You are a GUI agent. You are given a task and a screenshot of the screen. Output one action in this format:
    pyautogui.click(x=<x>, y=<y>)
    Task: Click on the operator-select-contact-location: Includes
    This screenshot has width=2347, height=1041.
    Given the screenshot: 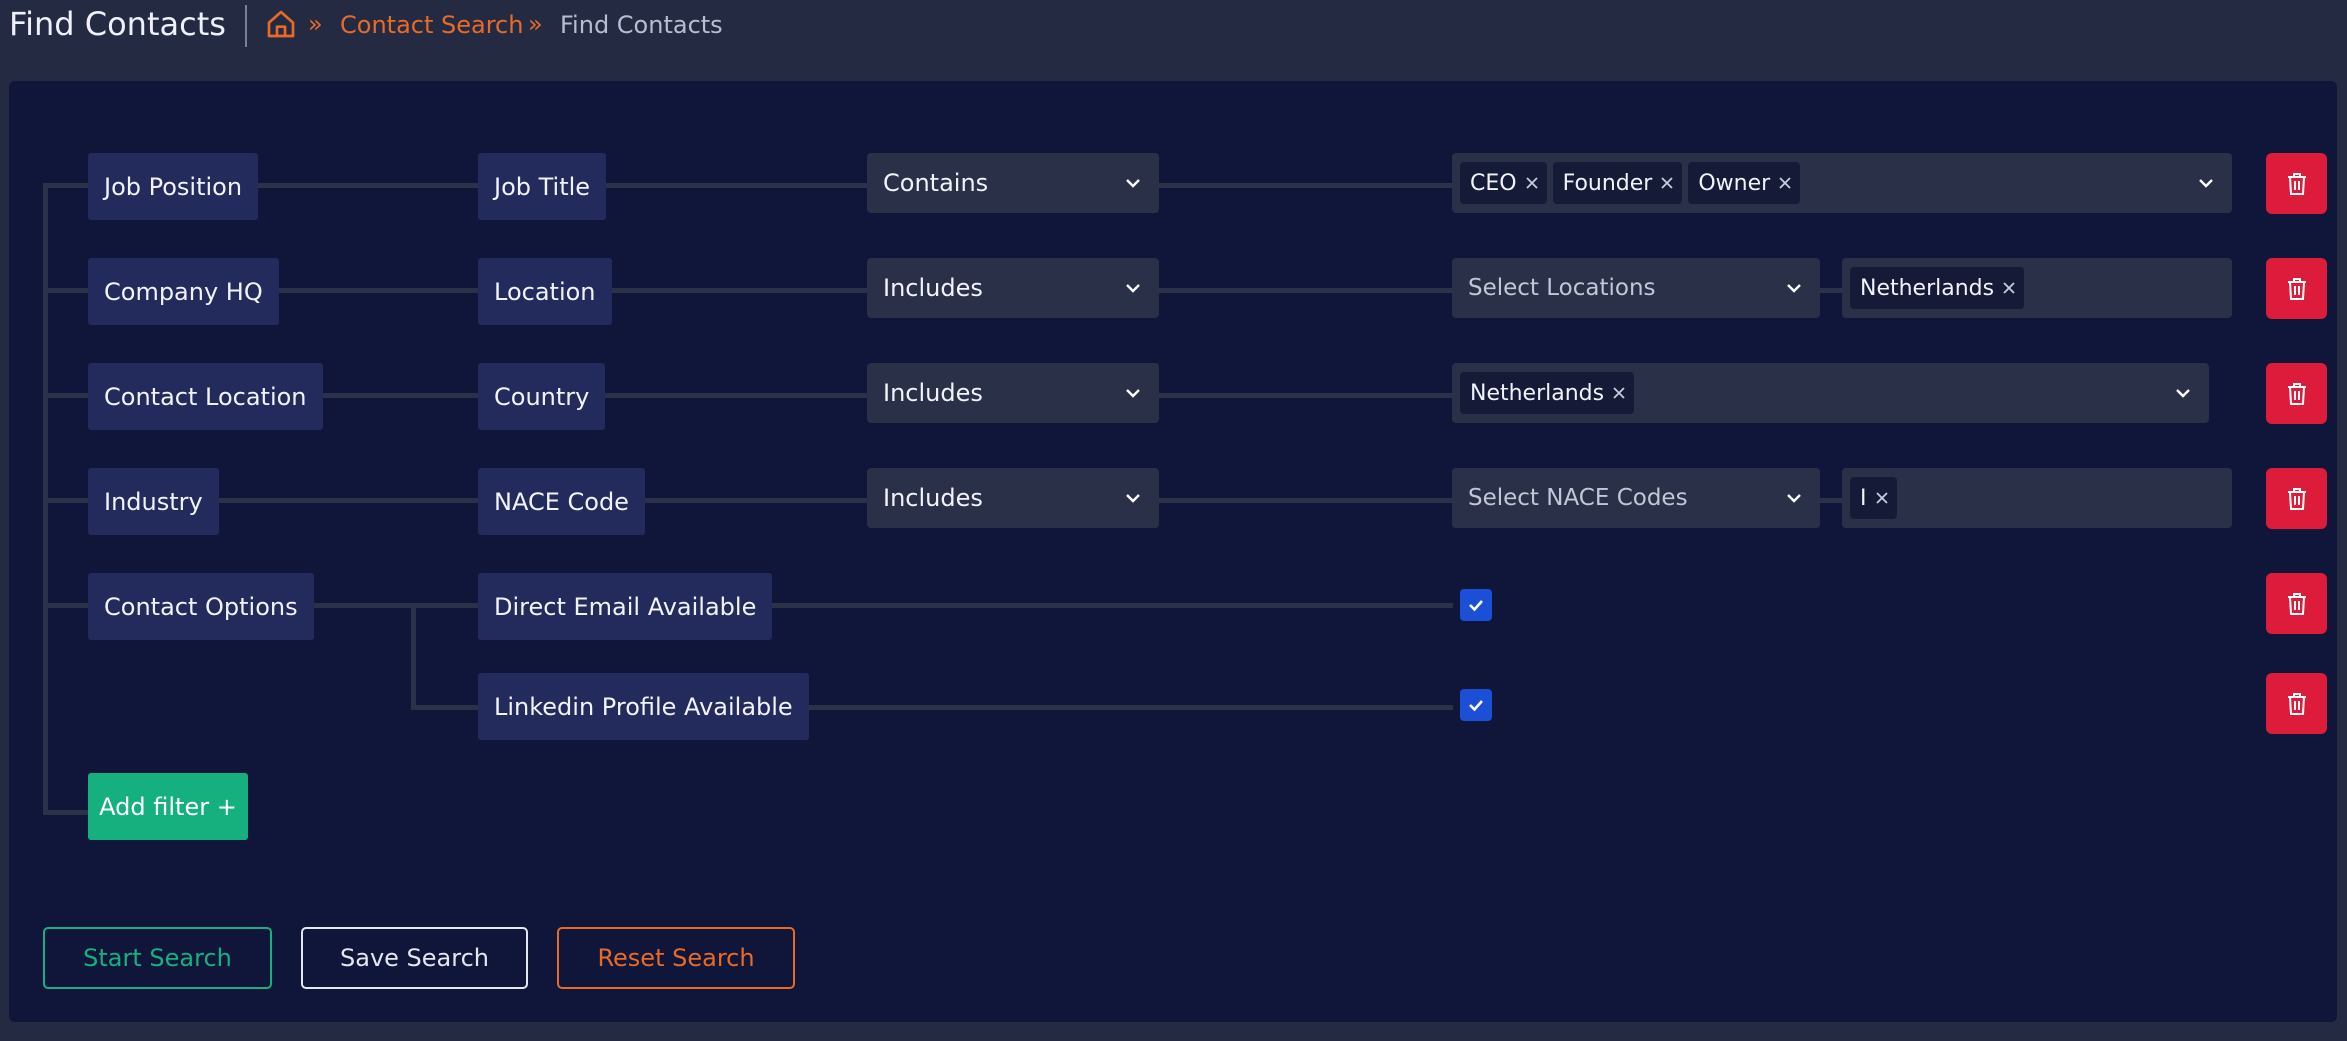 What is the action you would take?
    pyautogui.click(x=1013, y=393)
    